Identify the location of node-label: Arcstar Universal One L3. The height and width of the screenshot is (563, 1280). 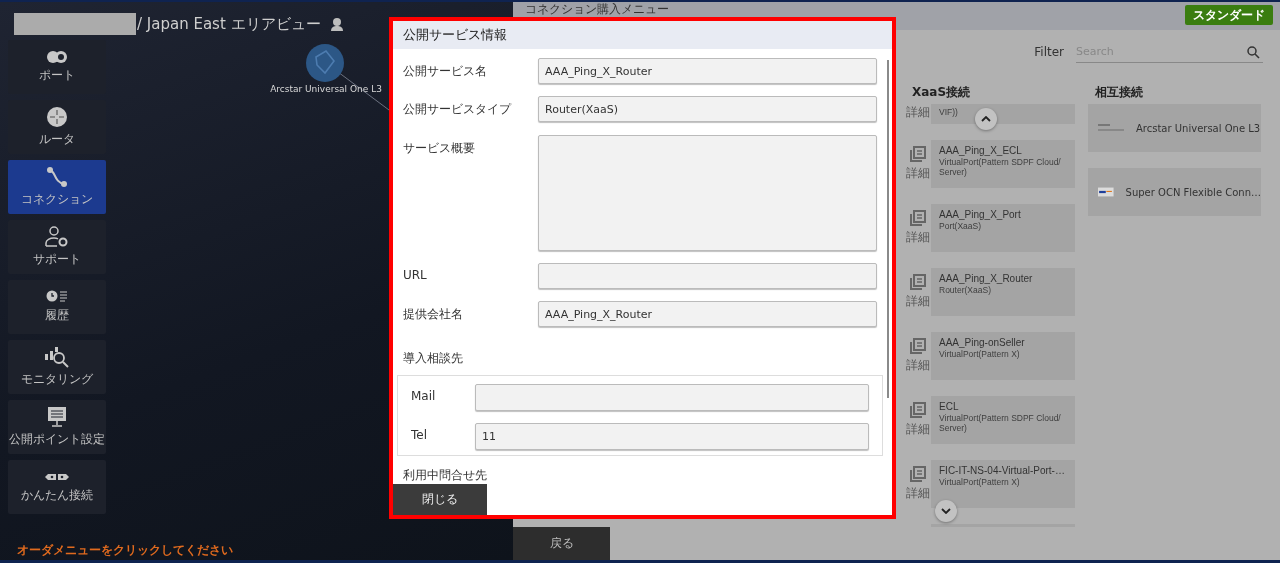
(326, 89).